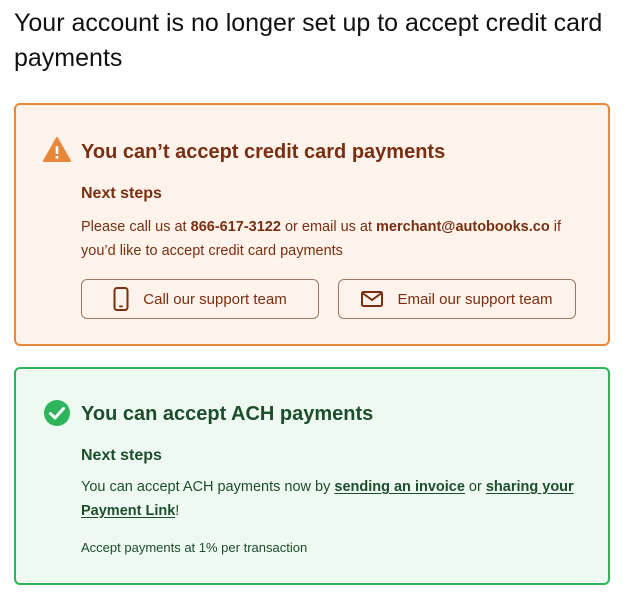 The width and height of the screenshot is (631, 600). Describe the element at coordinates (475, 299) in the screenshot. I see `email-support-label: Email our support team` at that location.